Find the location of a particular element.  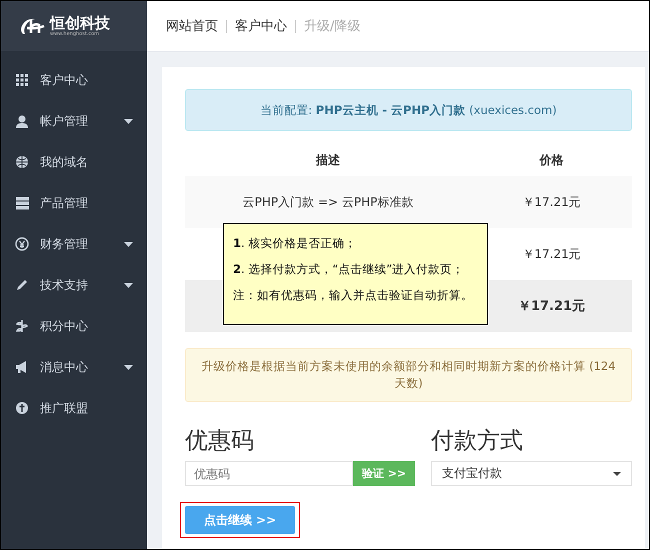

grid-icon is located at coordinates (22, 80).